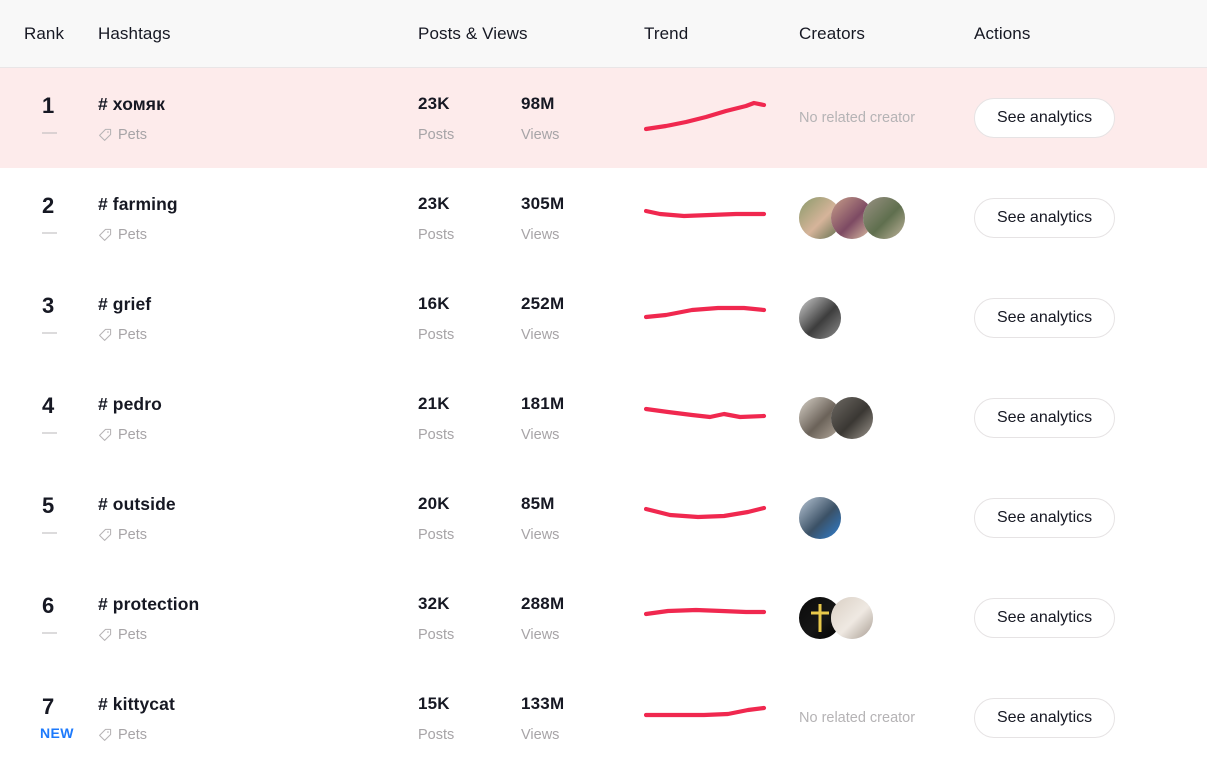 This screenshot has height=780, width=1207. Describe the element at coordinates (49, 117) in the screenshot. I see `rank-cell: 1—` at that location.